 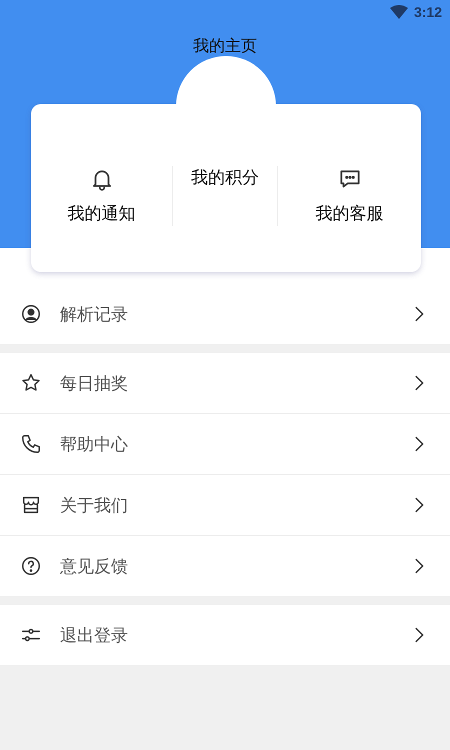 What do you see at coordinates (399, 12) in the screenshot?
I see `wifi-icon` at bounding box center [399, 12].